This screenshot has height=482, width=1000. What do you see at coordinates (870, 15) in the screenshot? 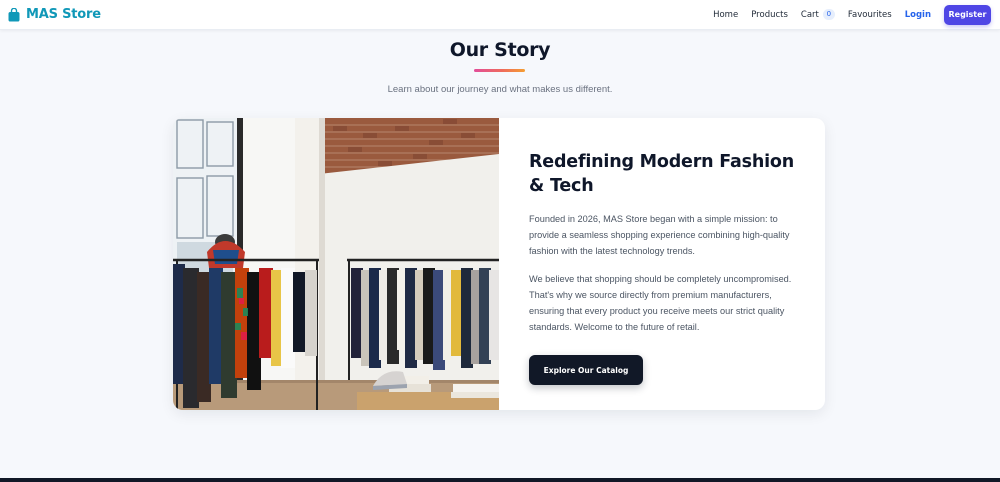
I see `nav-favourites-link: Favourites` at bounding box center [870, 15].